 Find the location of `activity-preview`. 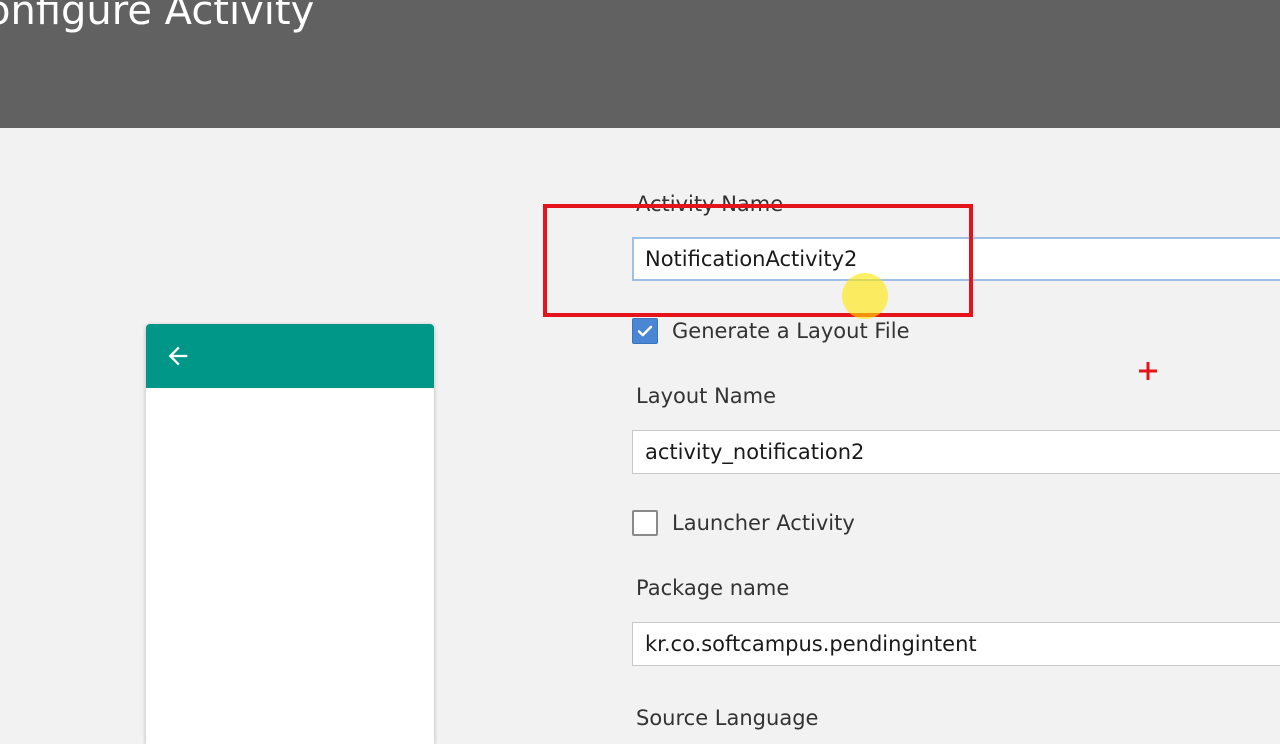

activity-preview is located at coordinates (290, 534).